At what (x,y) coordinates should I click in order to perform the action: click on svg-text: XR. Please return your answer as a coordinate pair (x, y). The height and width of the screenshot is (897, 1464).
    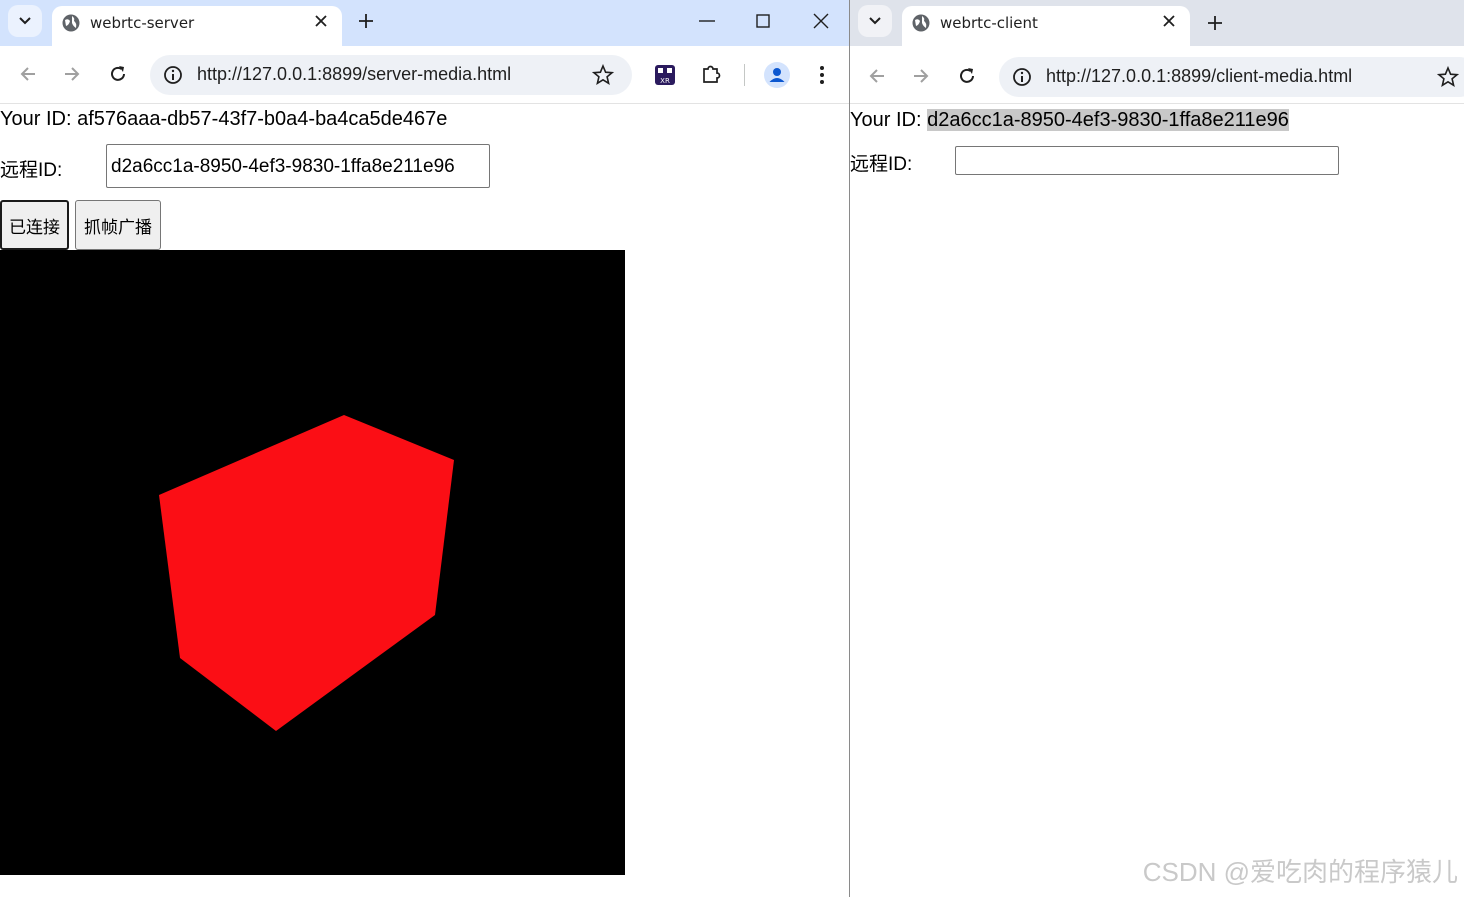
    Looking at the image, I should click on (665, 81).